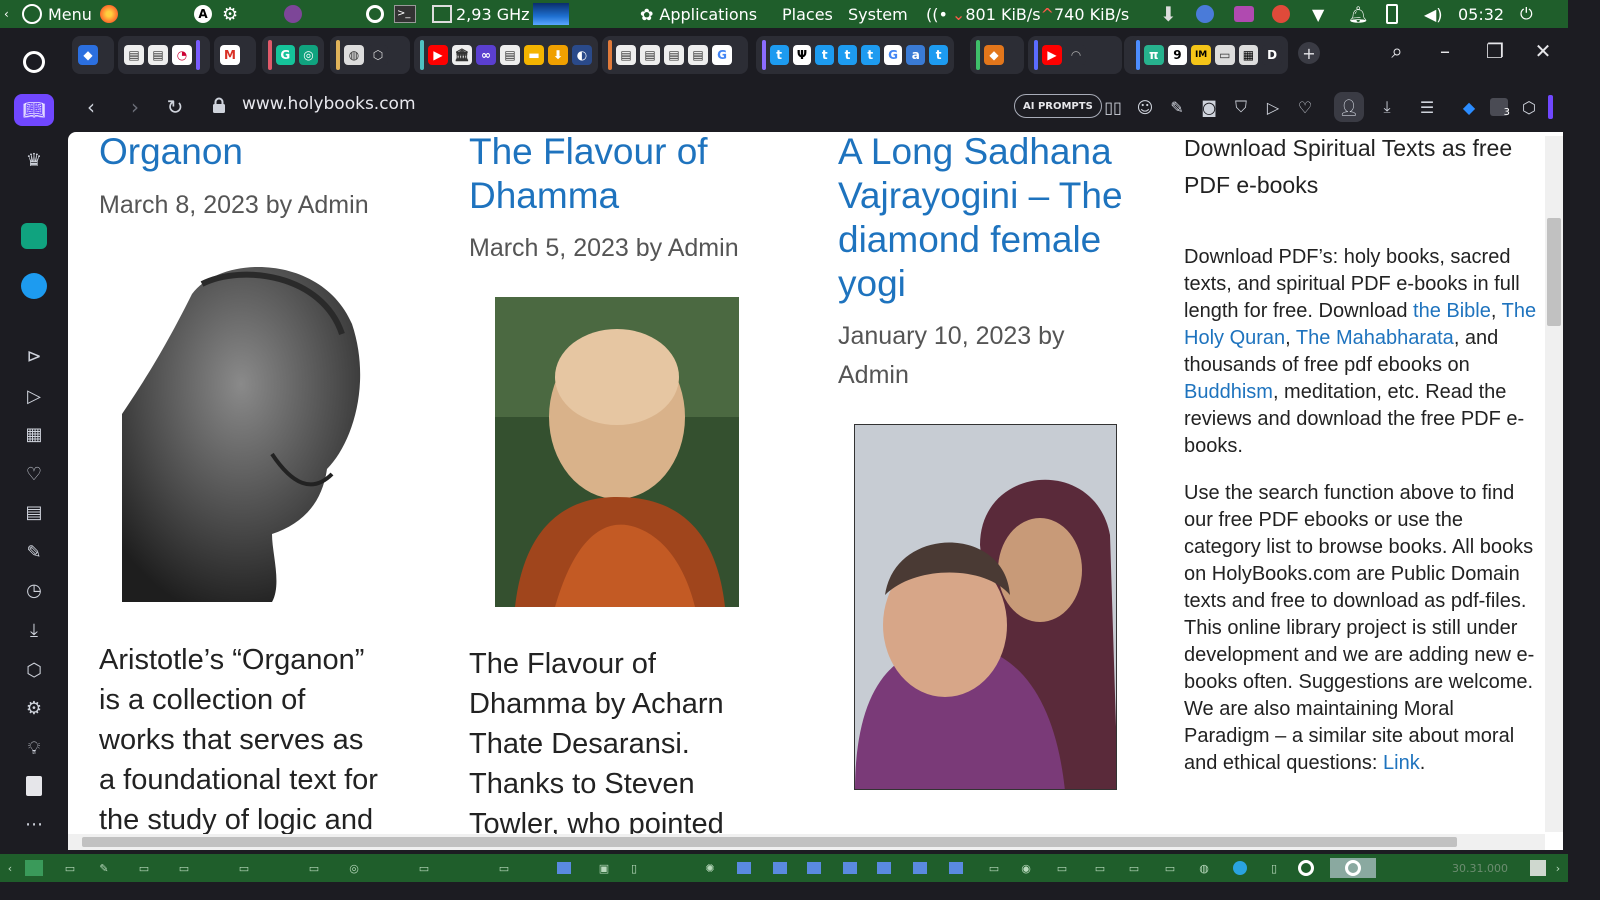  What do you see at coordinates (985, 607) in the screenshot?
I see `nuns-photo-image` at bounding box center [985, 607].